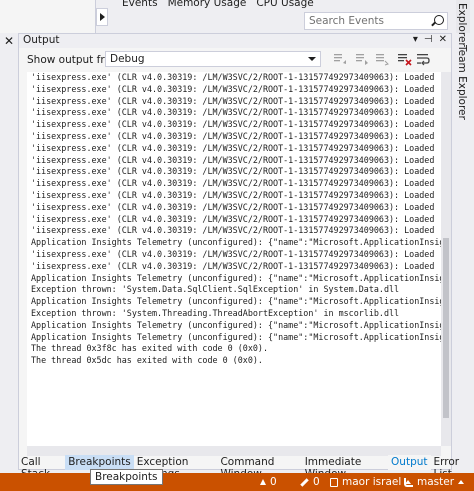 This screenshot has height=491, width=474. Describe the element at coordinates (284, 4) in the screenshot. I see `tab-cpu-usage: CPU Usage` at that location.